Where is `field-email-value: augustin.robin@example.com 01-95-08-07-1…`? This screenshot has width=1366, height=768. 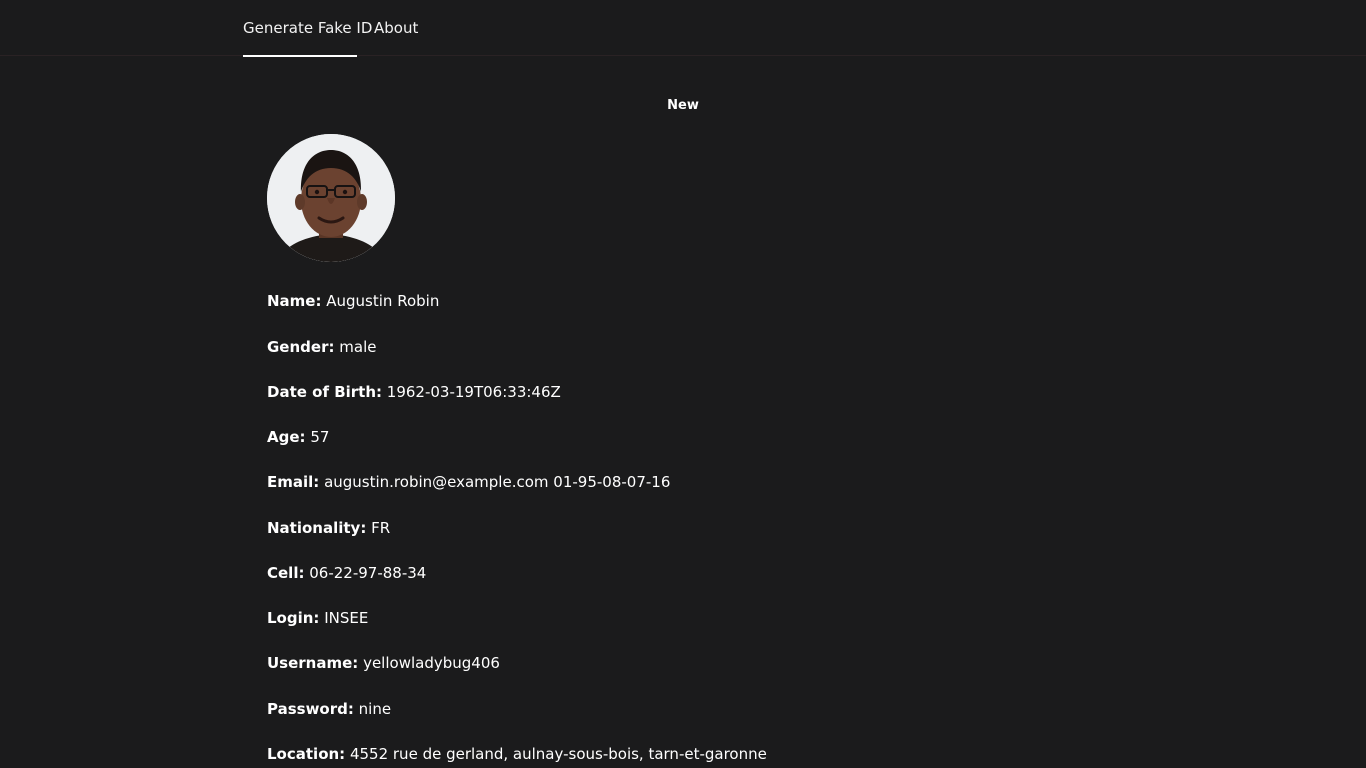 field-email-value: augustin.robin@example.com 01-95-08-07-1… is located at coordinates (497, 482).